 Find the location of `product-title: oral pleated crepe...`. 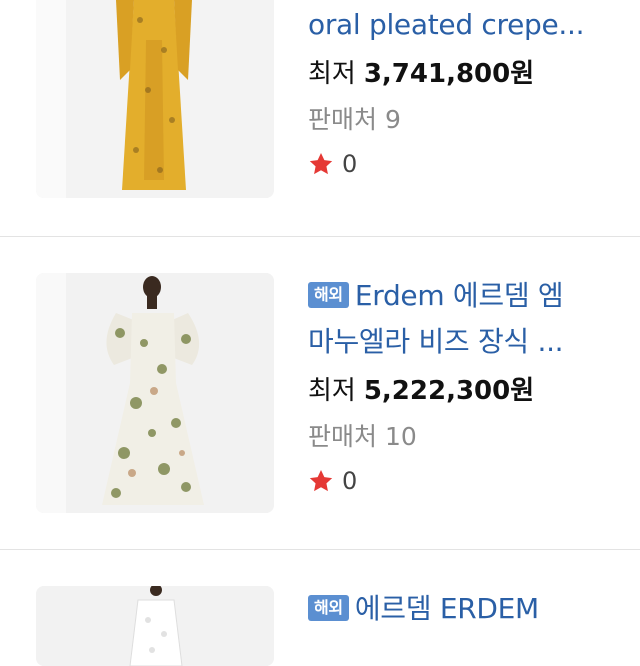

product-title: oral pleated crepe... is located at coordinates (463, 25).